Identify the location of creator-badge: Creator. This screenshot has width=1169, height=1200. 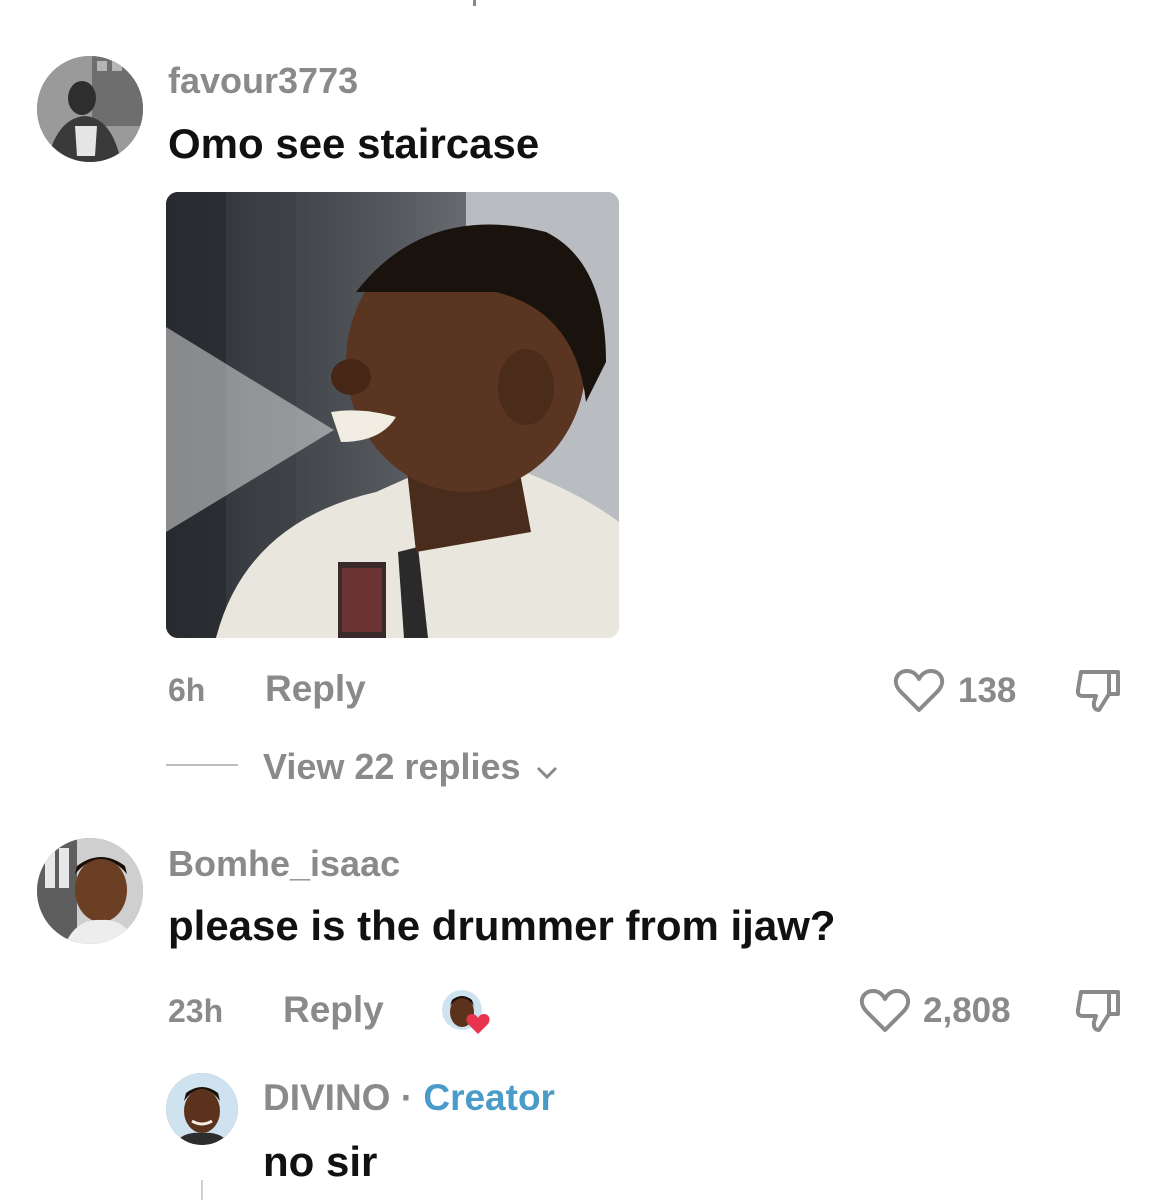
(489, 1097).